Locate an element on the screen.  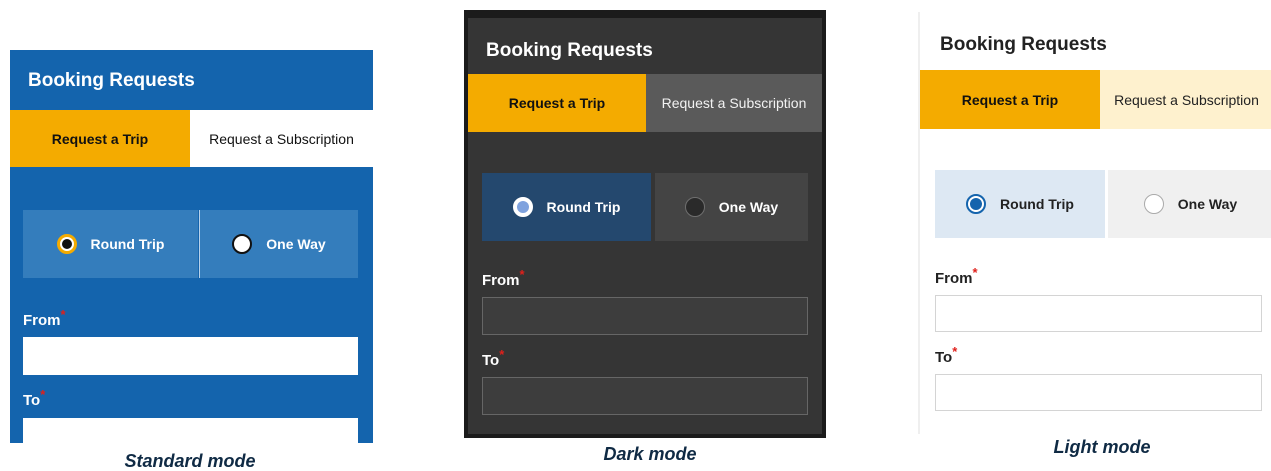
caption-light-mode: Light mode is located at coordinates (1102, 447).